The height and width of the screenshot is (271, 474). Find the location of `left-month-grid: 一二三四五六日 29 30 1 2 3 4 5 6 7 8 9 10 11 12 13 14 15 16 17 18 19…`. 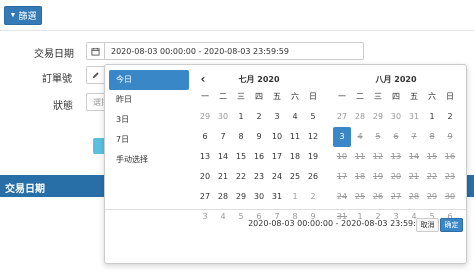

left-month-grid: 一二三四五六日 29 30 1 2 3 4 5 6 7 8 9 10 11 12 13 14 15 16 17 18 19… is located at coordinates (258, 157).